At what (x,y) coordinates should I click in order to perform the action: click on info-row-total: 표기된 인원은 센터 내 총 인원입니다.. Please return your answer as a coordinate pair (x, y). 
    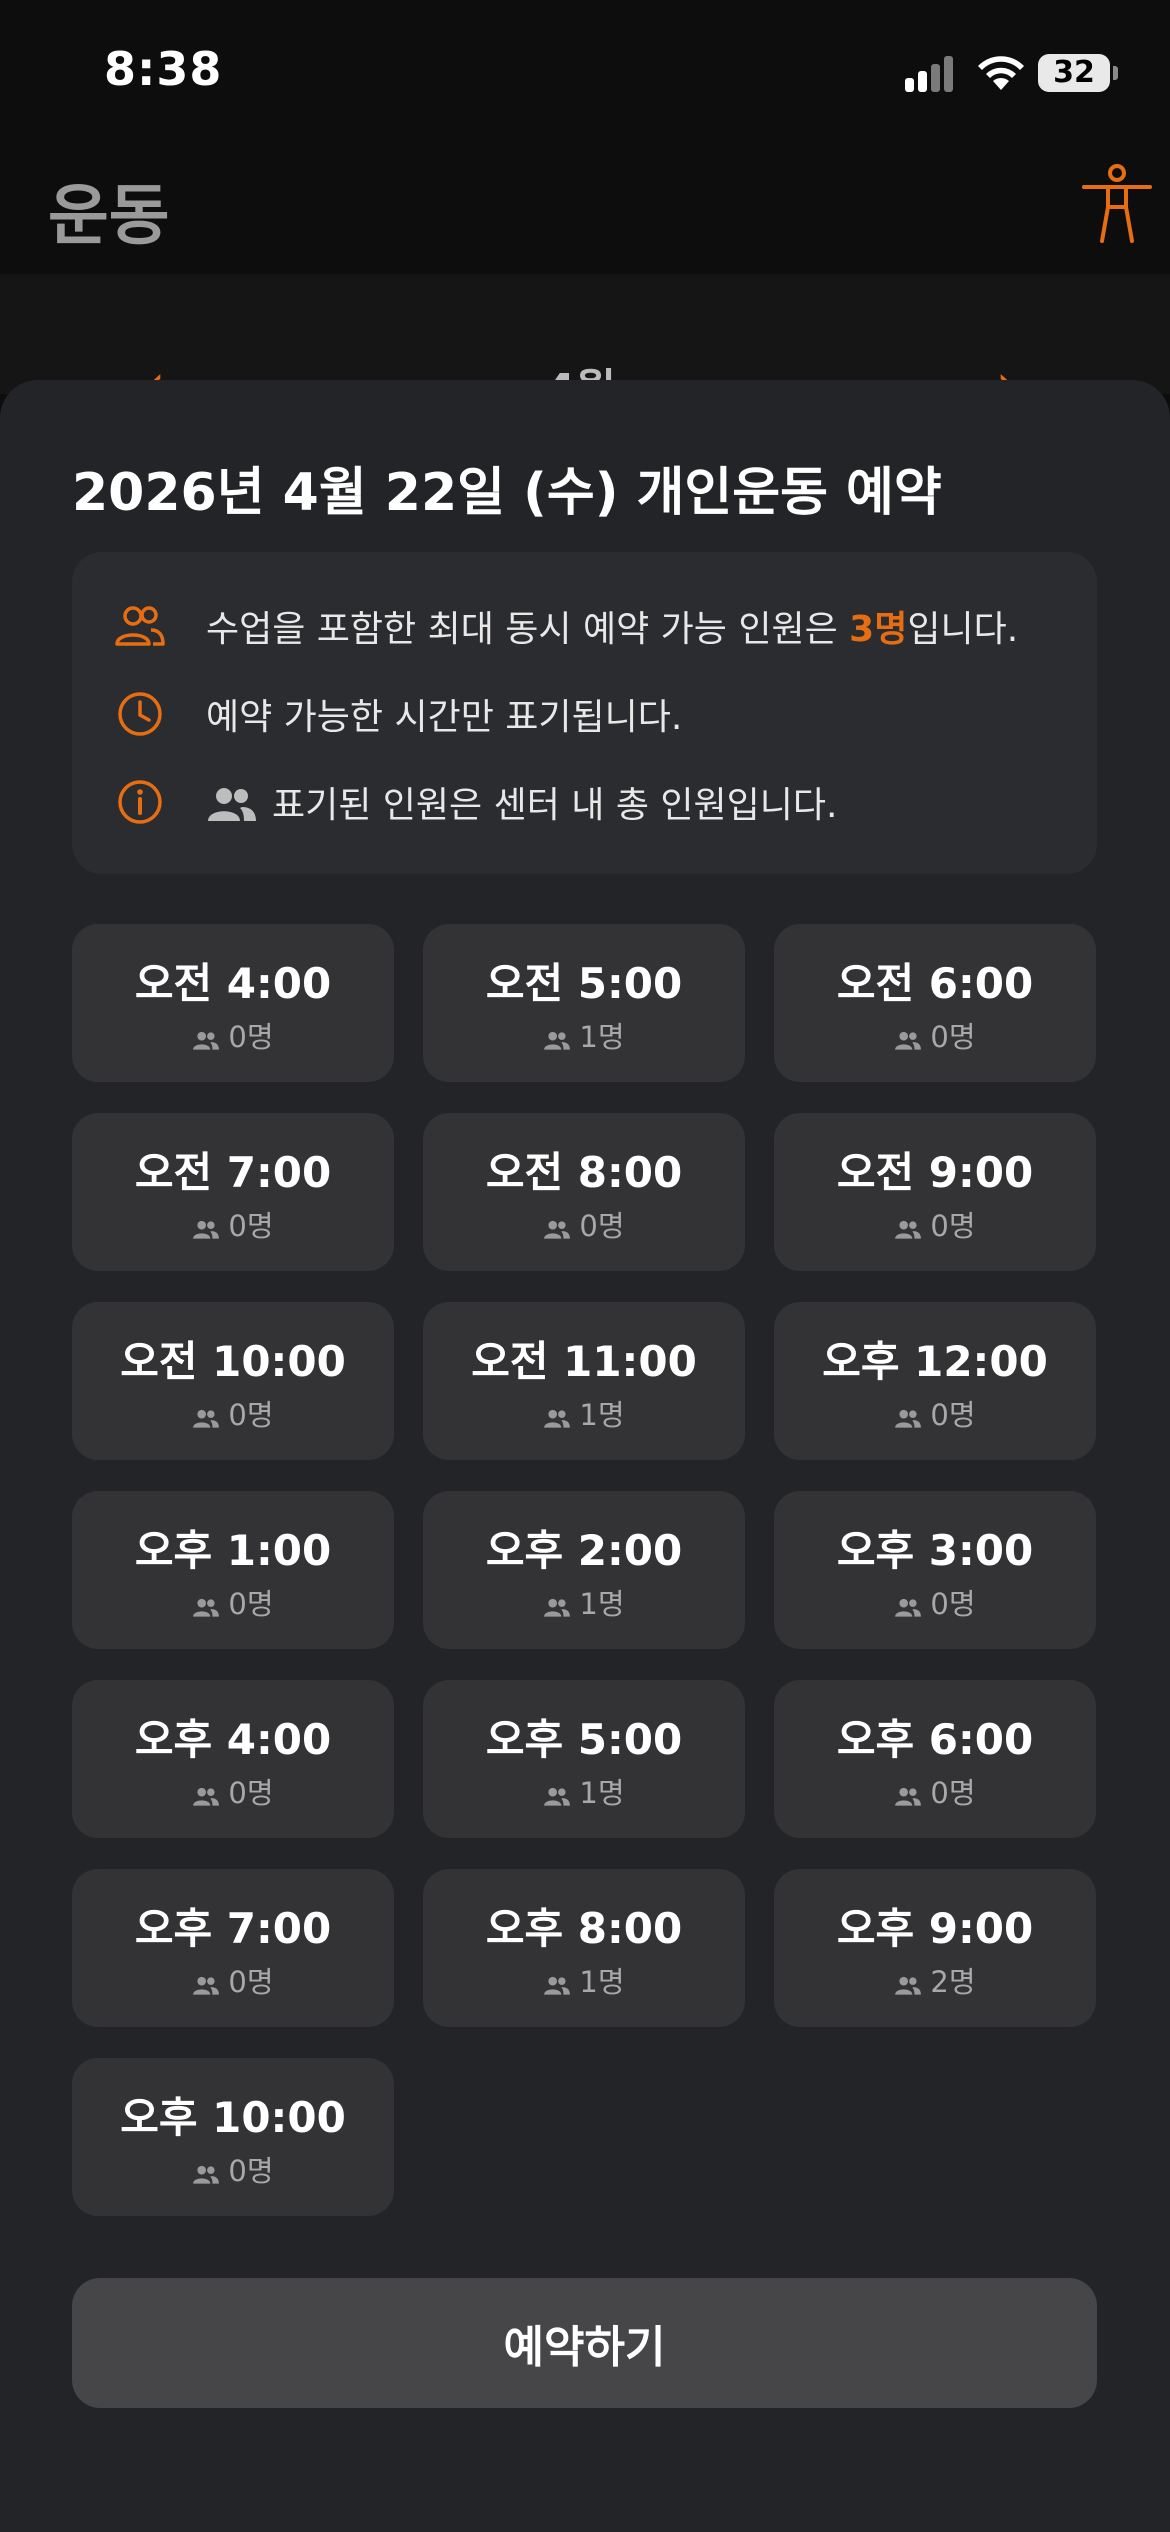
    Looking at the image, I should click on (474, 802).